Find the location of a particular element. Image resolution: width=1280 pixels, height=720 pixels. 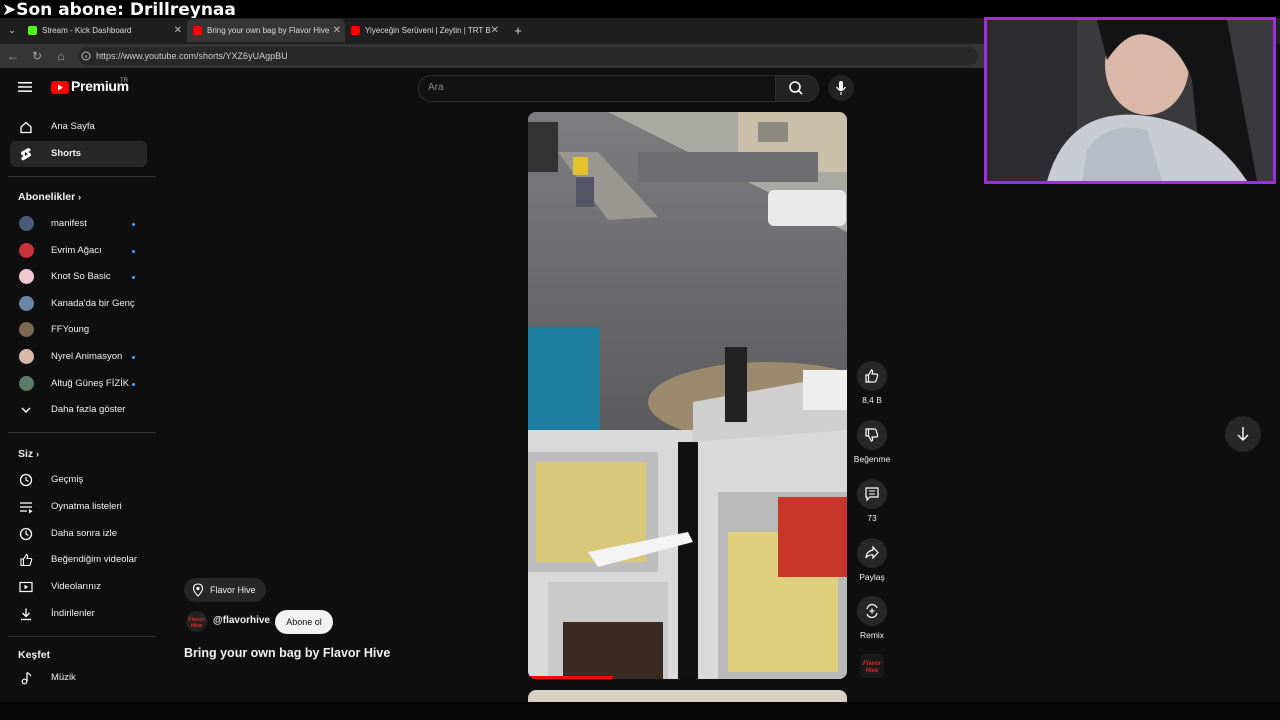

svg-text: Flavor is located at coordinates (872, 664).